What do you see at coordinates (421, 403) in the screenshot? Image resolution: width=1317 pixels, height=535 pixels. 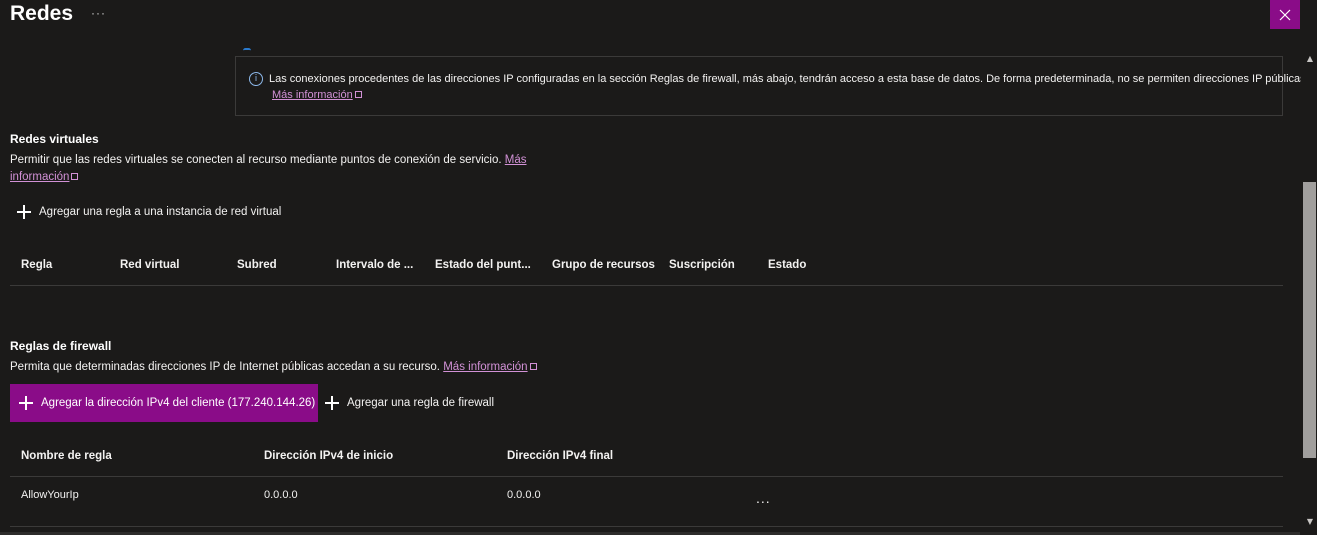 I see `add-firewall-rule-label: Agregar una regla de firewall` at bounding box center [421, 403].